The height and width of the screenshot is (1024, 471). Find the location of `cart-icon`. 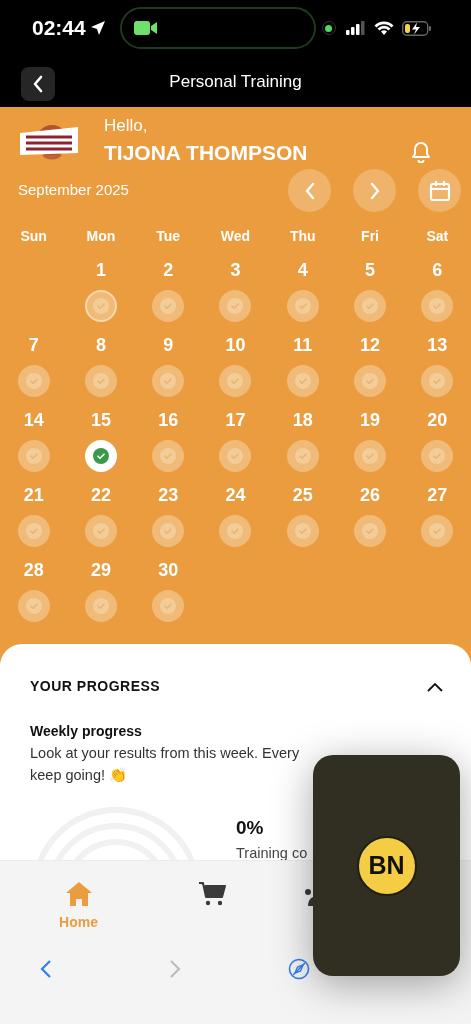

cart-icon is located at coordinates (211, 894).